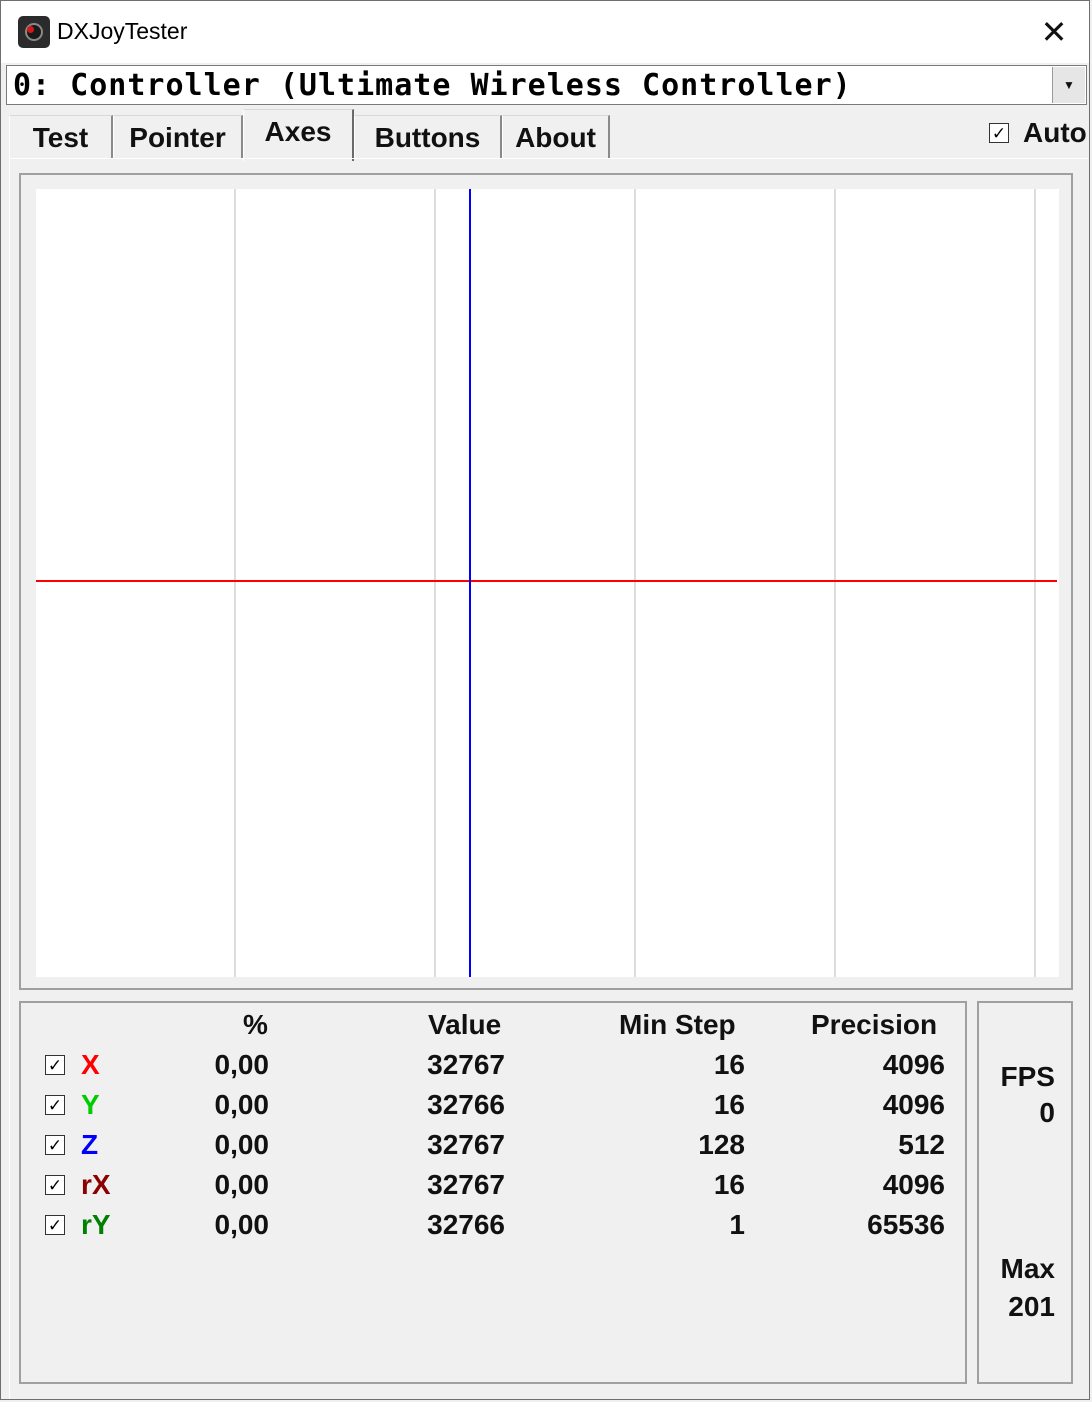 The width and height of the screenshot is (1092, 1402). I want to click on tab-about: About, so click(556, 137).